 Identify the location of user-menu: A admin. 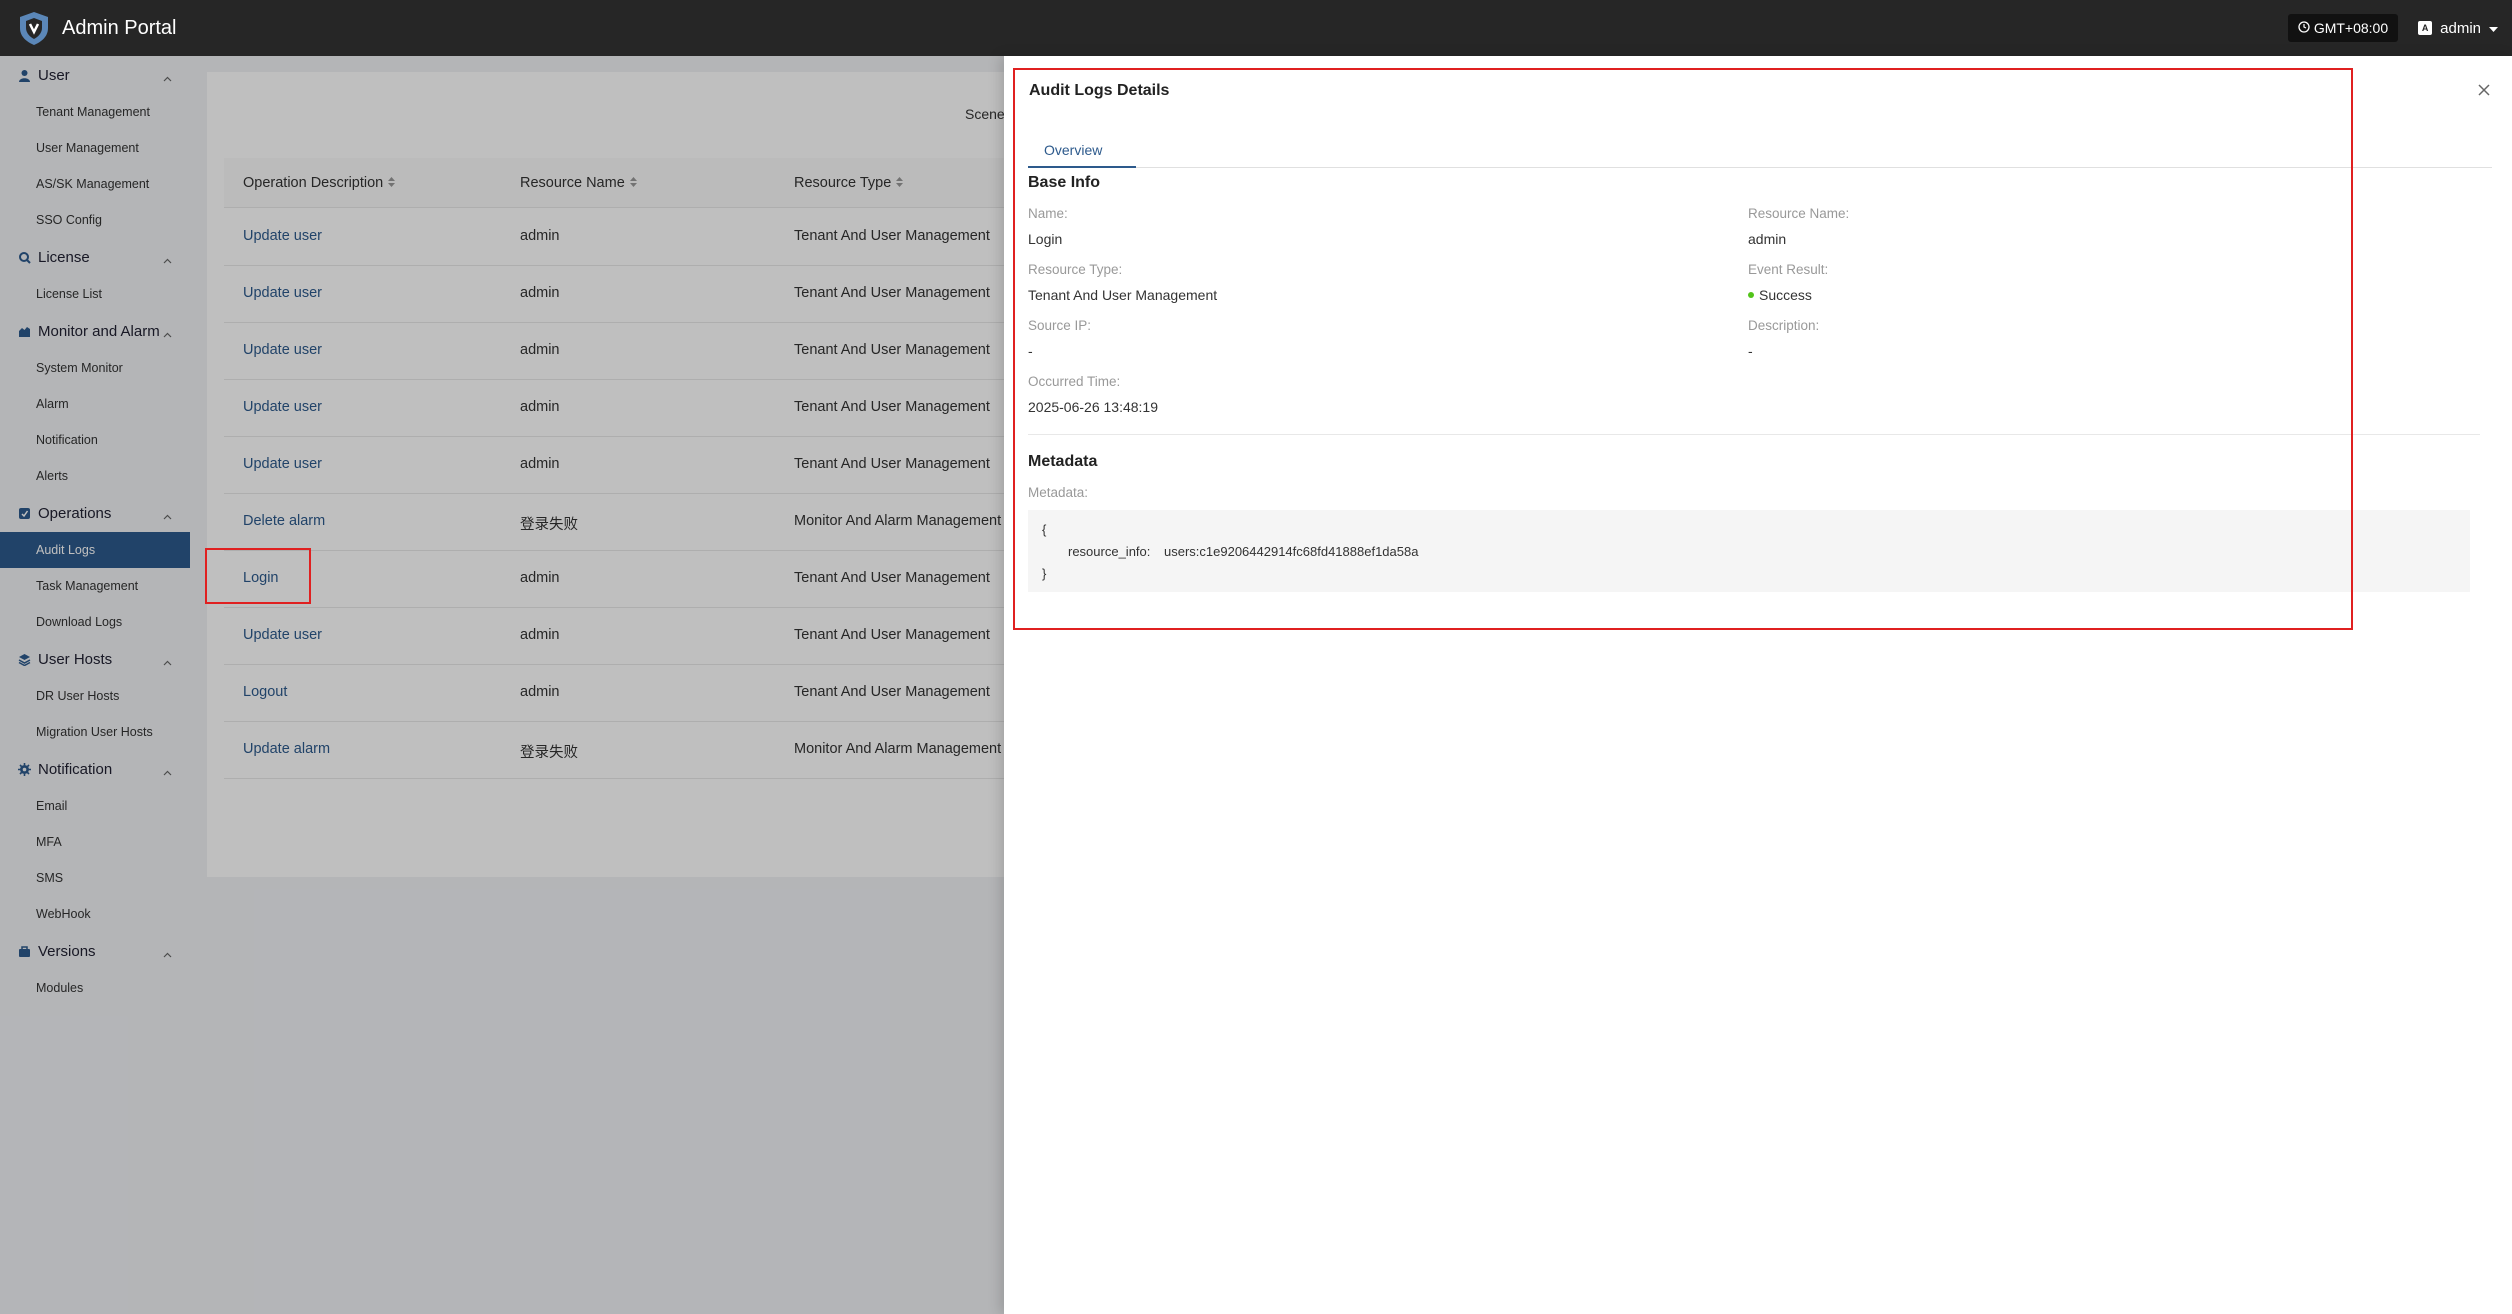
(2458, 28).